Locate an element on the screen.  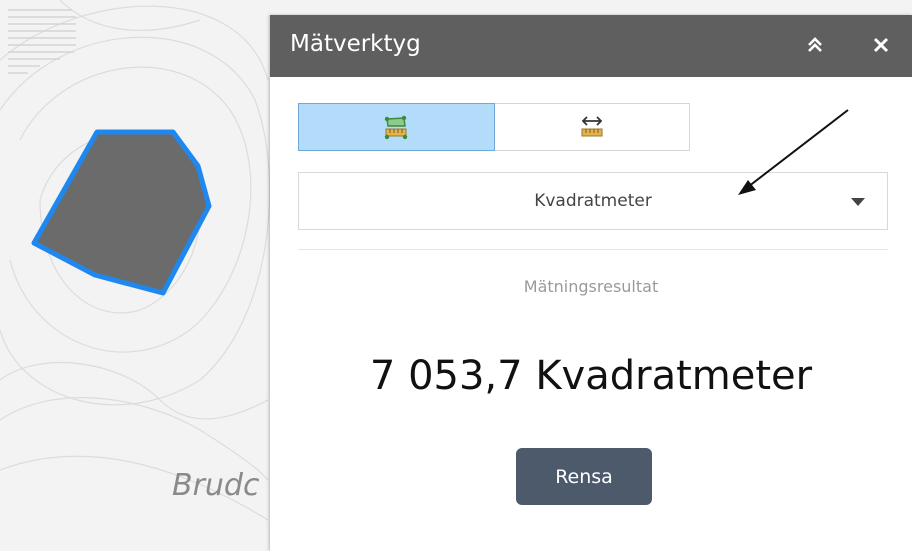
result-value: 7 053,7 Kvadratmeter is located at coordinates (591, 376).